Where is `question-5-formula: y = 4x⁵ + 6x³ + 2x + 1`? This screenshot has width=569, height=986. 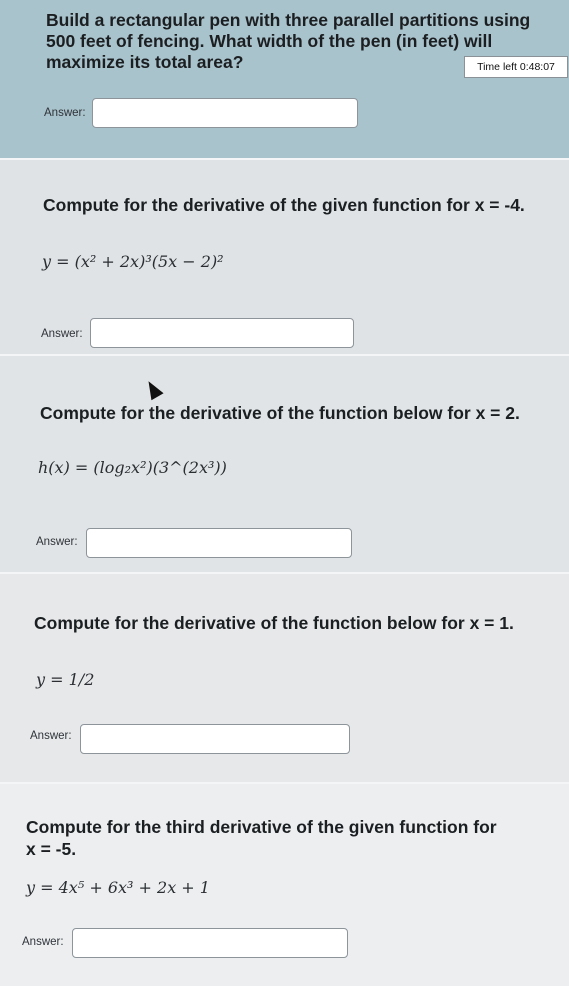
question-5-formula: y = 4x⁵ + 6x³ + 2x + 1 is located at coordinates (118, 887).